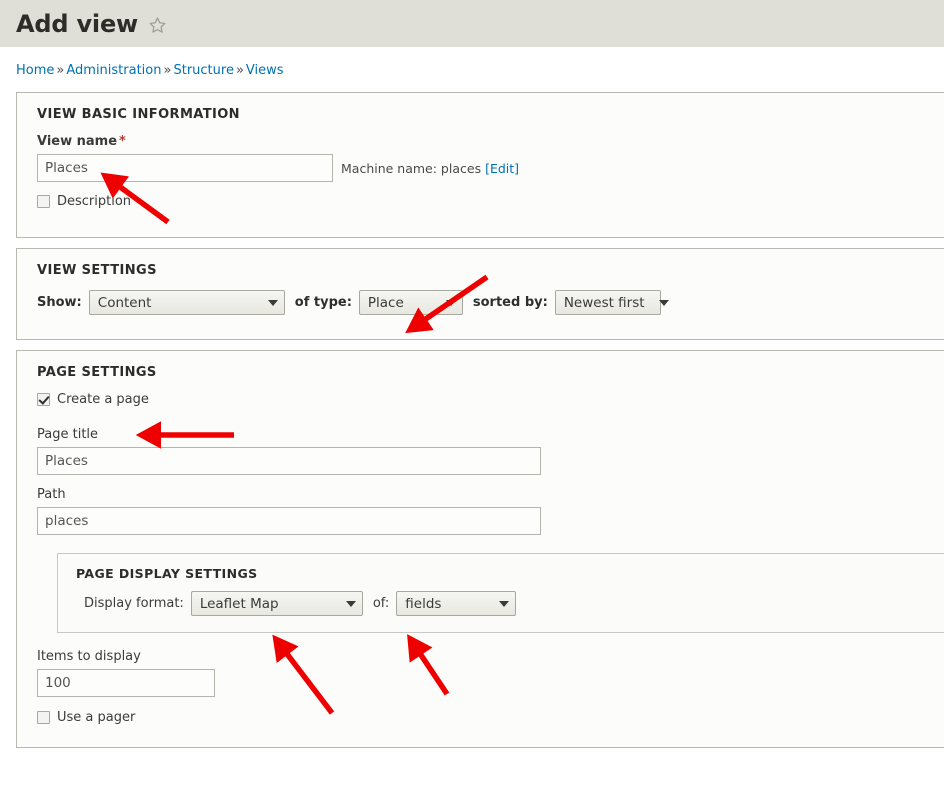 The width and height of the screenshot is (944, 790). What do you see at coordinates (43, 717) in the screenshot?
I see `use-pager-checkbox` at bounding box center [43, 717].